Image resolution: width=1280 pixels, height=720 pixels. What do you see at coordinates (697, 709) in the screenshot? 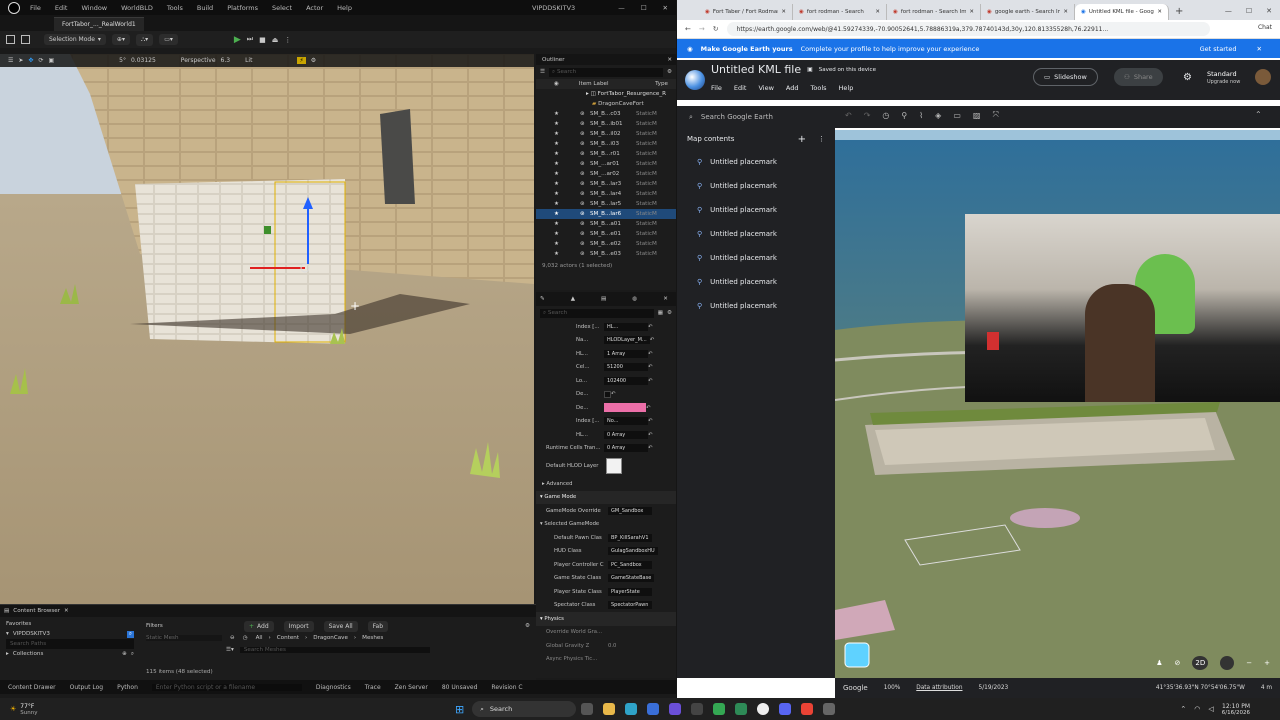
I see `terminal-icon` at bounding box center [697, 709].